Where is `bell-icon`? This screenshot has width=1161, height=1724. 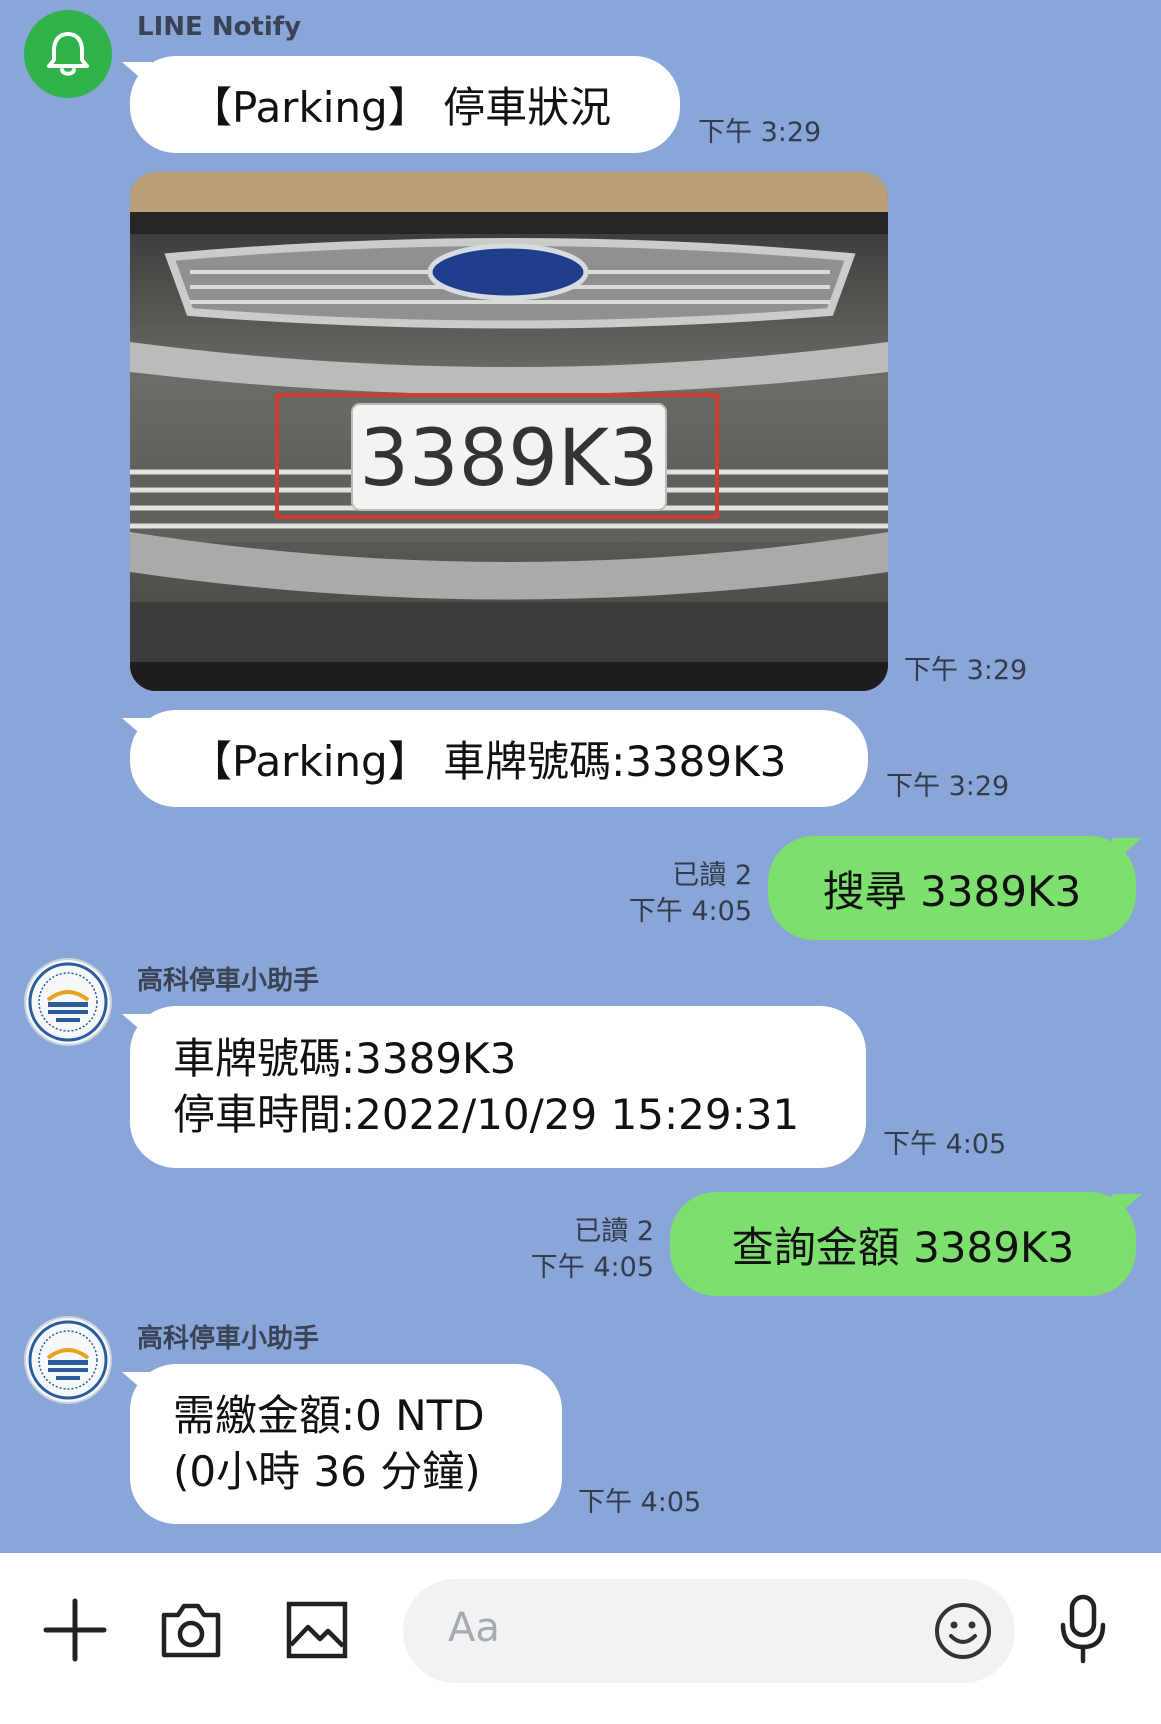
bell-icon is located at coordinates (68, 54).